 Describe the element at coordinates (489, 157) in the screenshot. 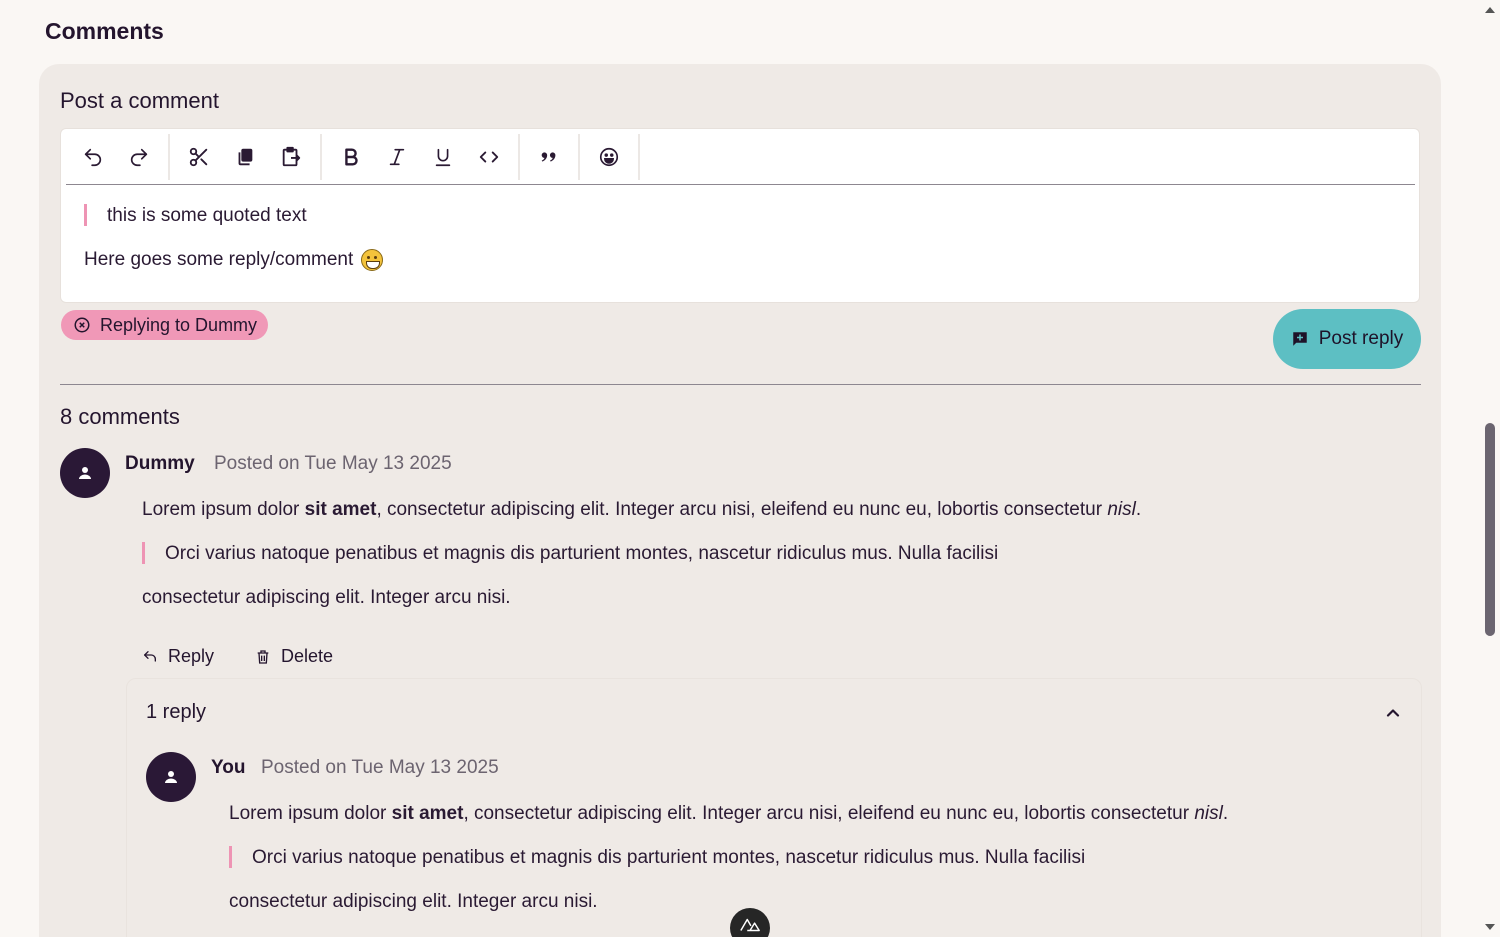

I see `code-icon` at that location.